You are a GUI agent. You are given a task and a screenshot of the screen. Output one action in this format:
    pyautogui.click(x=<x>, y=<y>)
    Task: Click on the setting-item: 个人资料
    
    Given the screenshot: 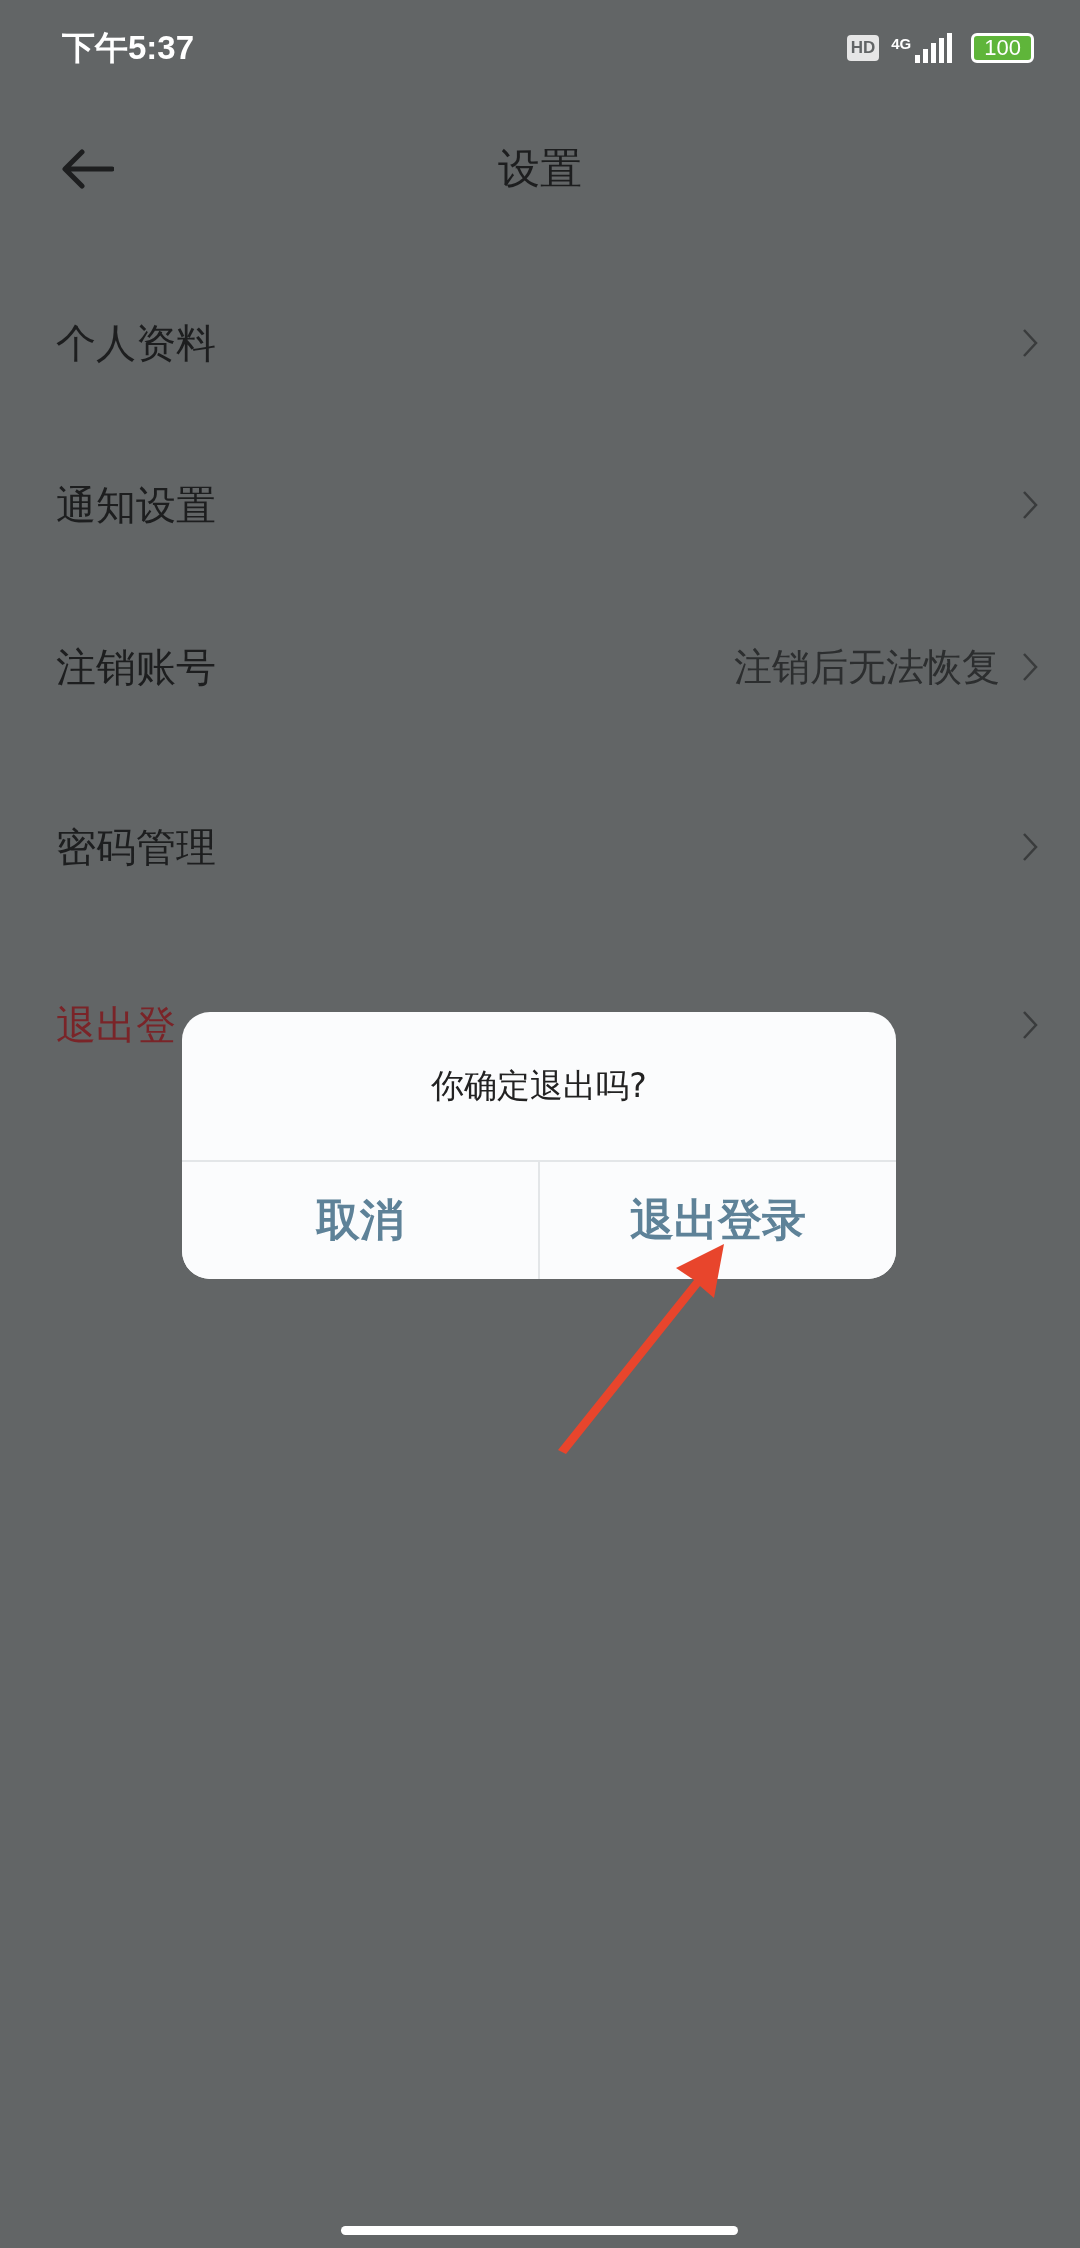 What is the action you would take?
    pyautogui.click(x=136, y=343)
    